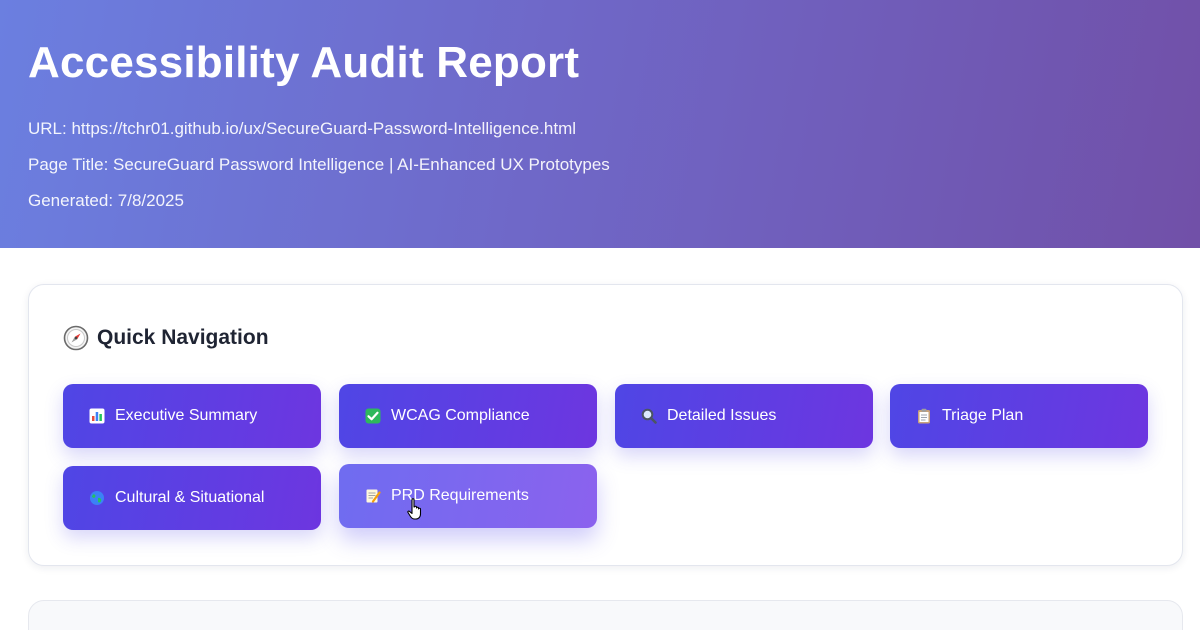  I want to click on bar-chart-icon, so click(97, 416).